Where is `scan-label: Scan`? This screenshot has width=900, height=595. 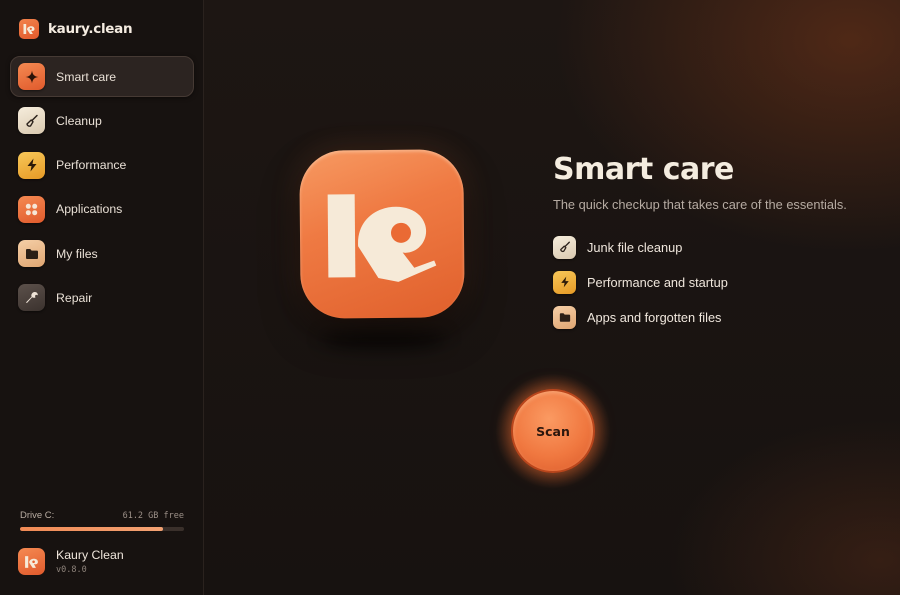
scan-label: Scan is located at coordinates (553, 431).